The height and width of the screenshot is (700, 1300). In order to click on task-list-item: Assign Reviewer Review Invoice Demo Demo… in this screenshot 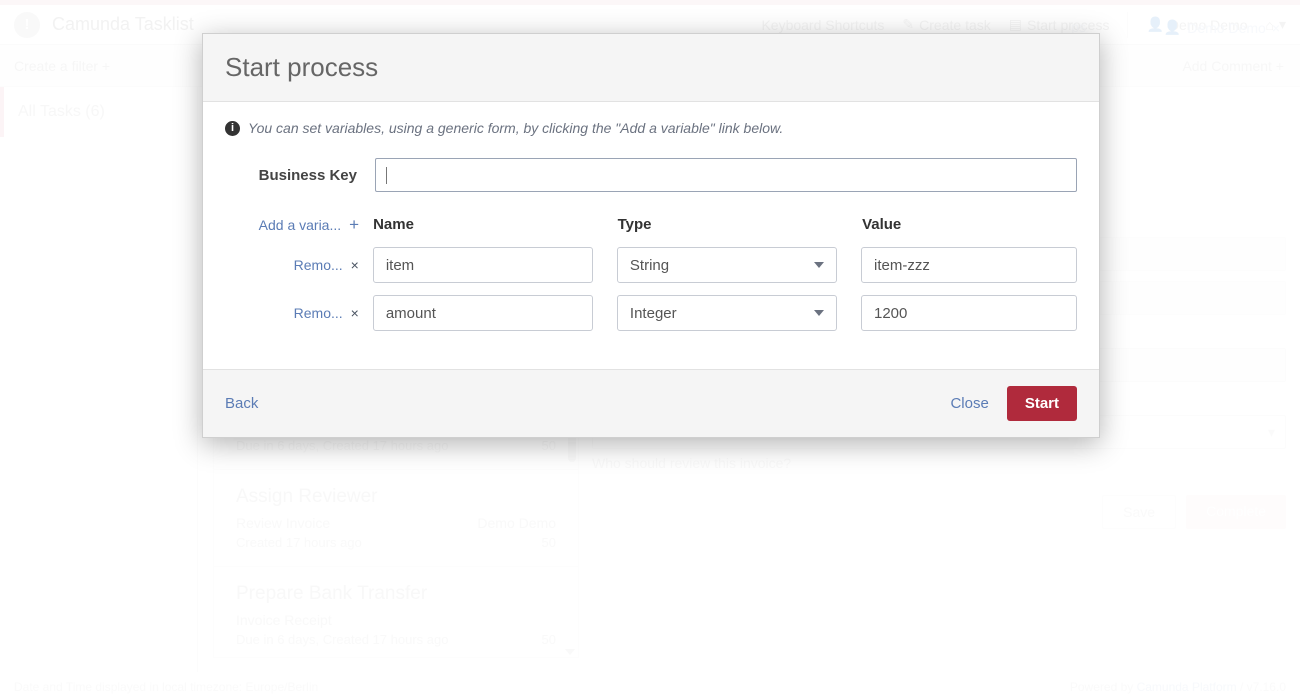, I will do `click(396, 518)`.